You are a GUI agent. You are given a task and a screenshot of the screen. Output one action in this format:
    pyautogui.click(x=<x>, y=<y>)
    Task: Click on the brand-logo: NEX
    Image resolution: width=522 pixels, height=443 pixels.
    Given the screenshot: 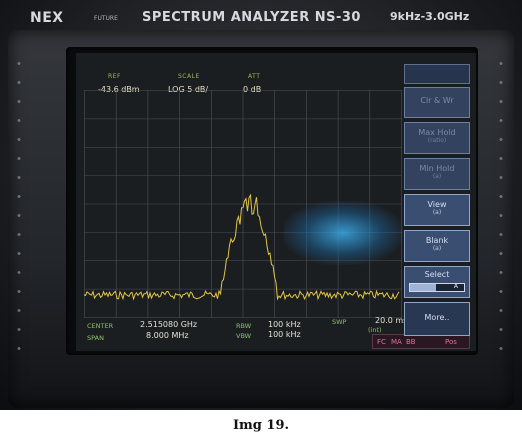 What is the action you would take?
    pyautogui.click(x=47, y=18)
    